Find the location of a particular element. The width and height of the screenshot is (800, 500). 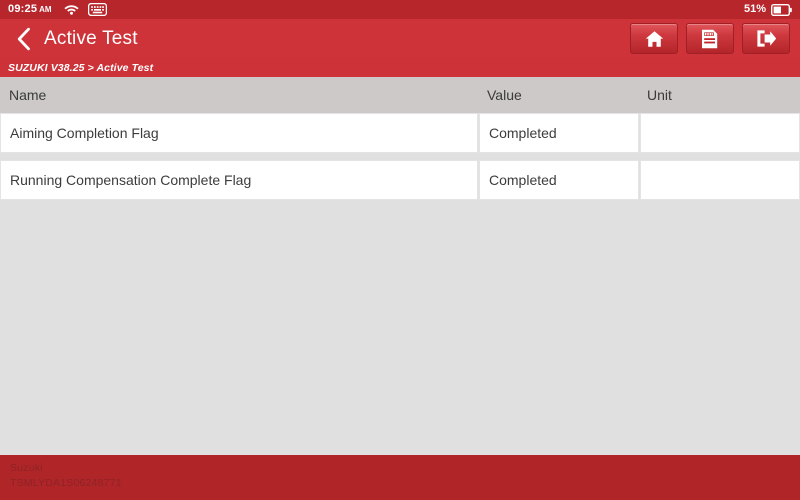

wifi-icon is located at coordinates (71, 9).